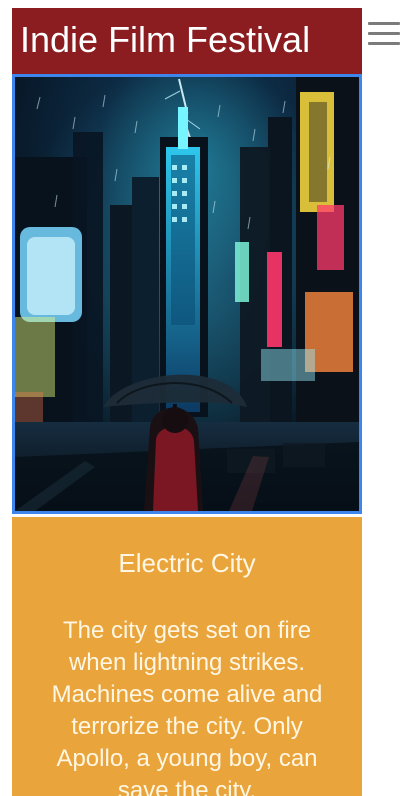 Image resolution: width=402 pixels, height=796 pixels. I want to click on hamburger-menu-icon, so click(384, 35).